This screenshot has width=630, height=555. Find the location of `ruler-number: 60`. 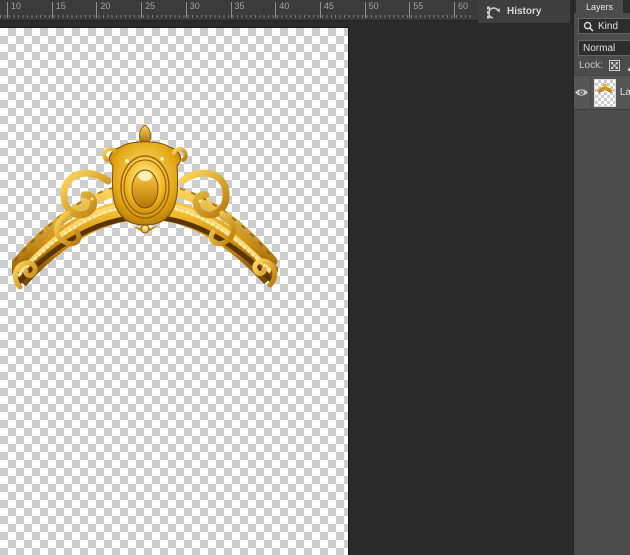

ruler-number: 60 is located at coordinates (461, 10).